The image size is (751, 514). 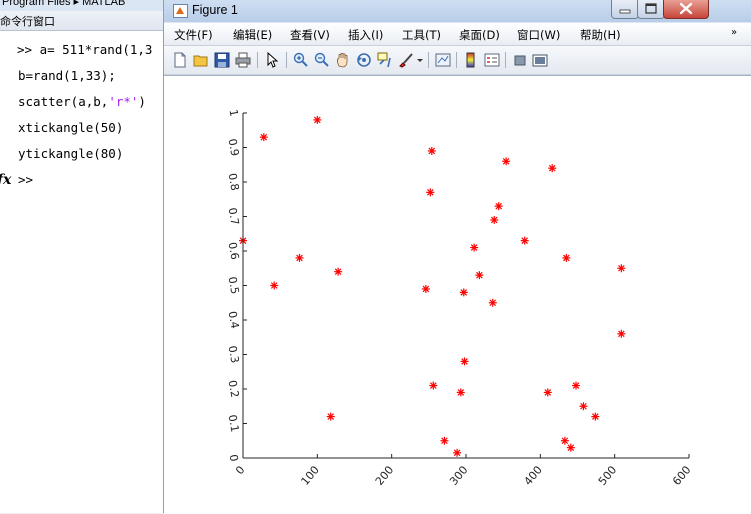 I want to click on zoom-out-icon, so click(x=322, y=60).